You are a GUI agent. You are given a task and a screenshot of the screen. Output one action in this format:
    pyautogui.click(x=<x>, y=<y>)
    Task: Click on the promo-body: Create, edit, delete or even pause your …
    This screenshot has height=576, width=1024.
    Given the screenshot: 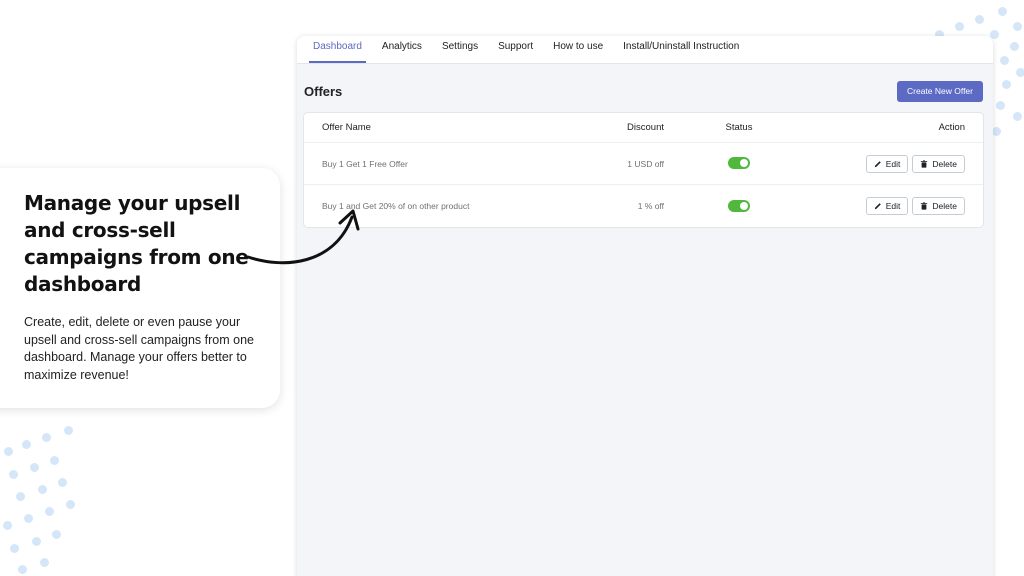 What is the action you would take?
    pyautogui.click(x=139, y=348)
    